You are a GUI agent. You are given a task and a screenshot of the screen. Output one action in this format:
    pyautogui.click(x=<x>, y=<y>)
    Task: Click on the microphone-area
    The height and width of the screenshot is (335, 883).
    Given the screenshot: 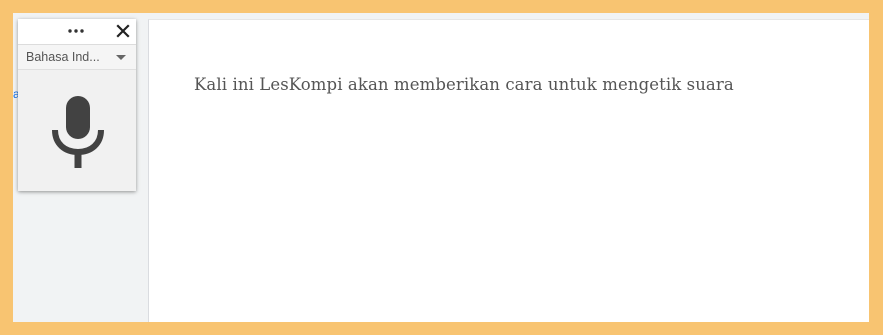 What is the action you would take?
    pyautogui.click(x=77, y=130)
    